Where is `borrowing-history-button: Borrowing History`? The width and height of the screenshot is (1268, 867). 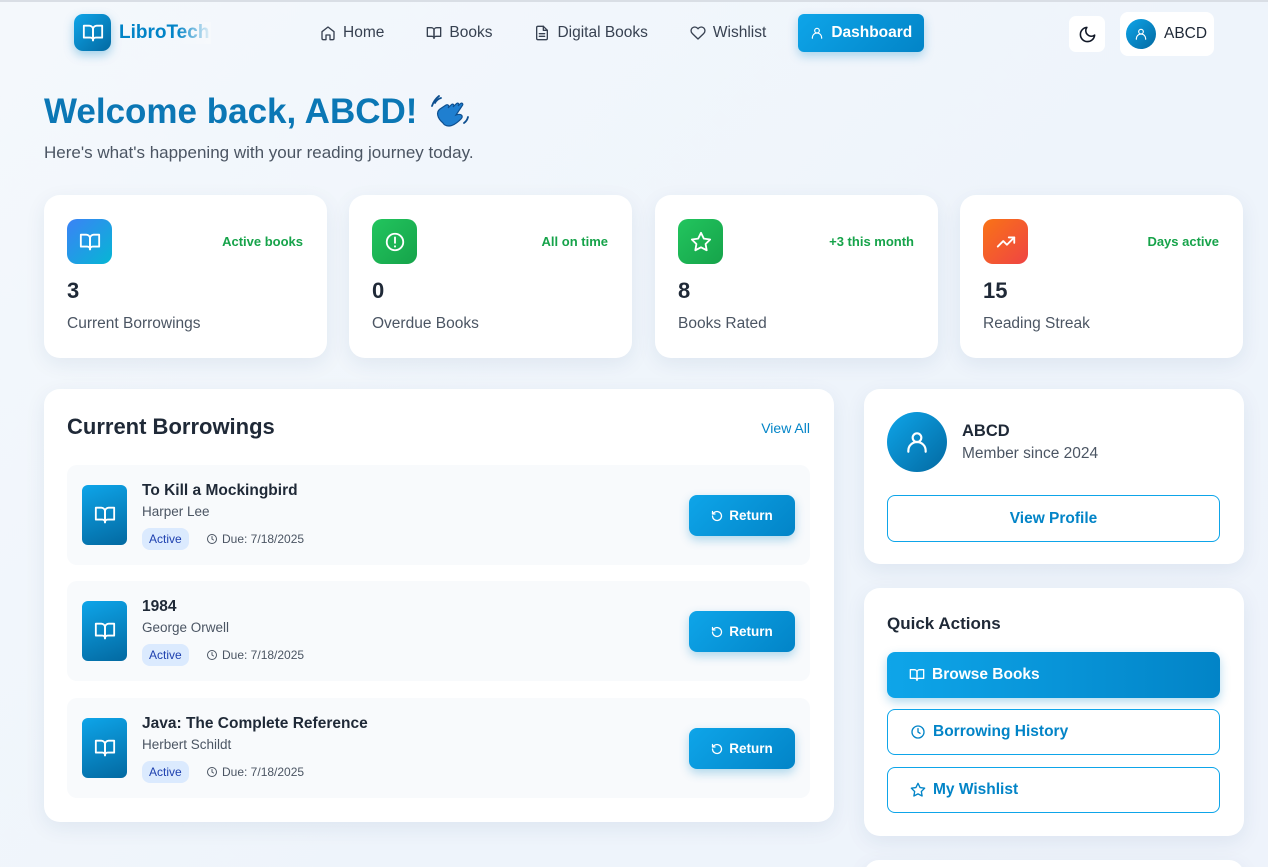 borrowing-history-button: Borrowing History is located at coordinates (1053, 732).